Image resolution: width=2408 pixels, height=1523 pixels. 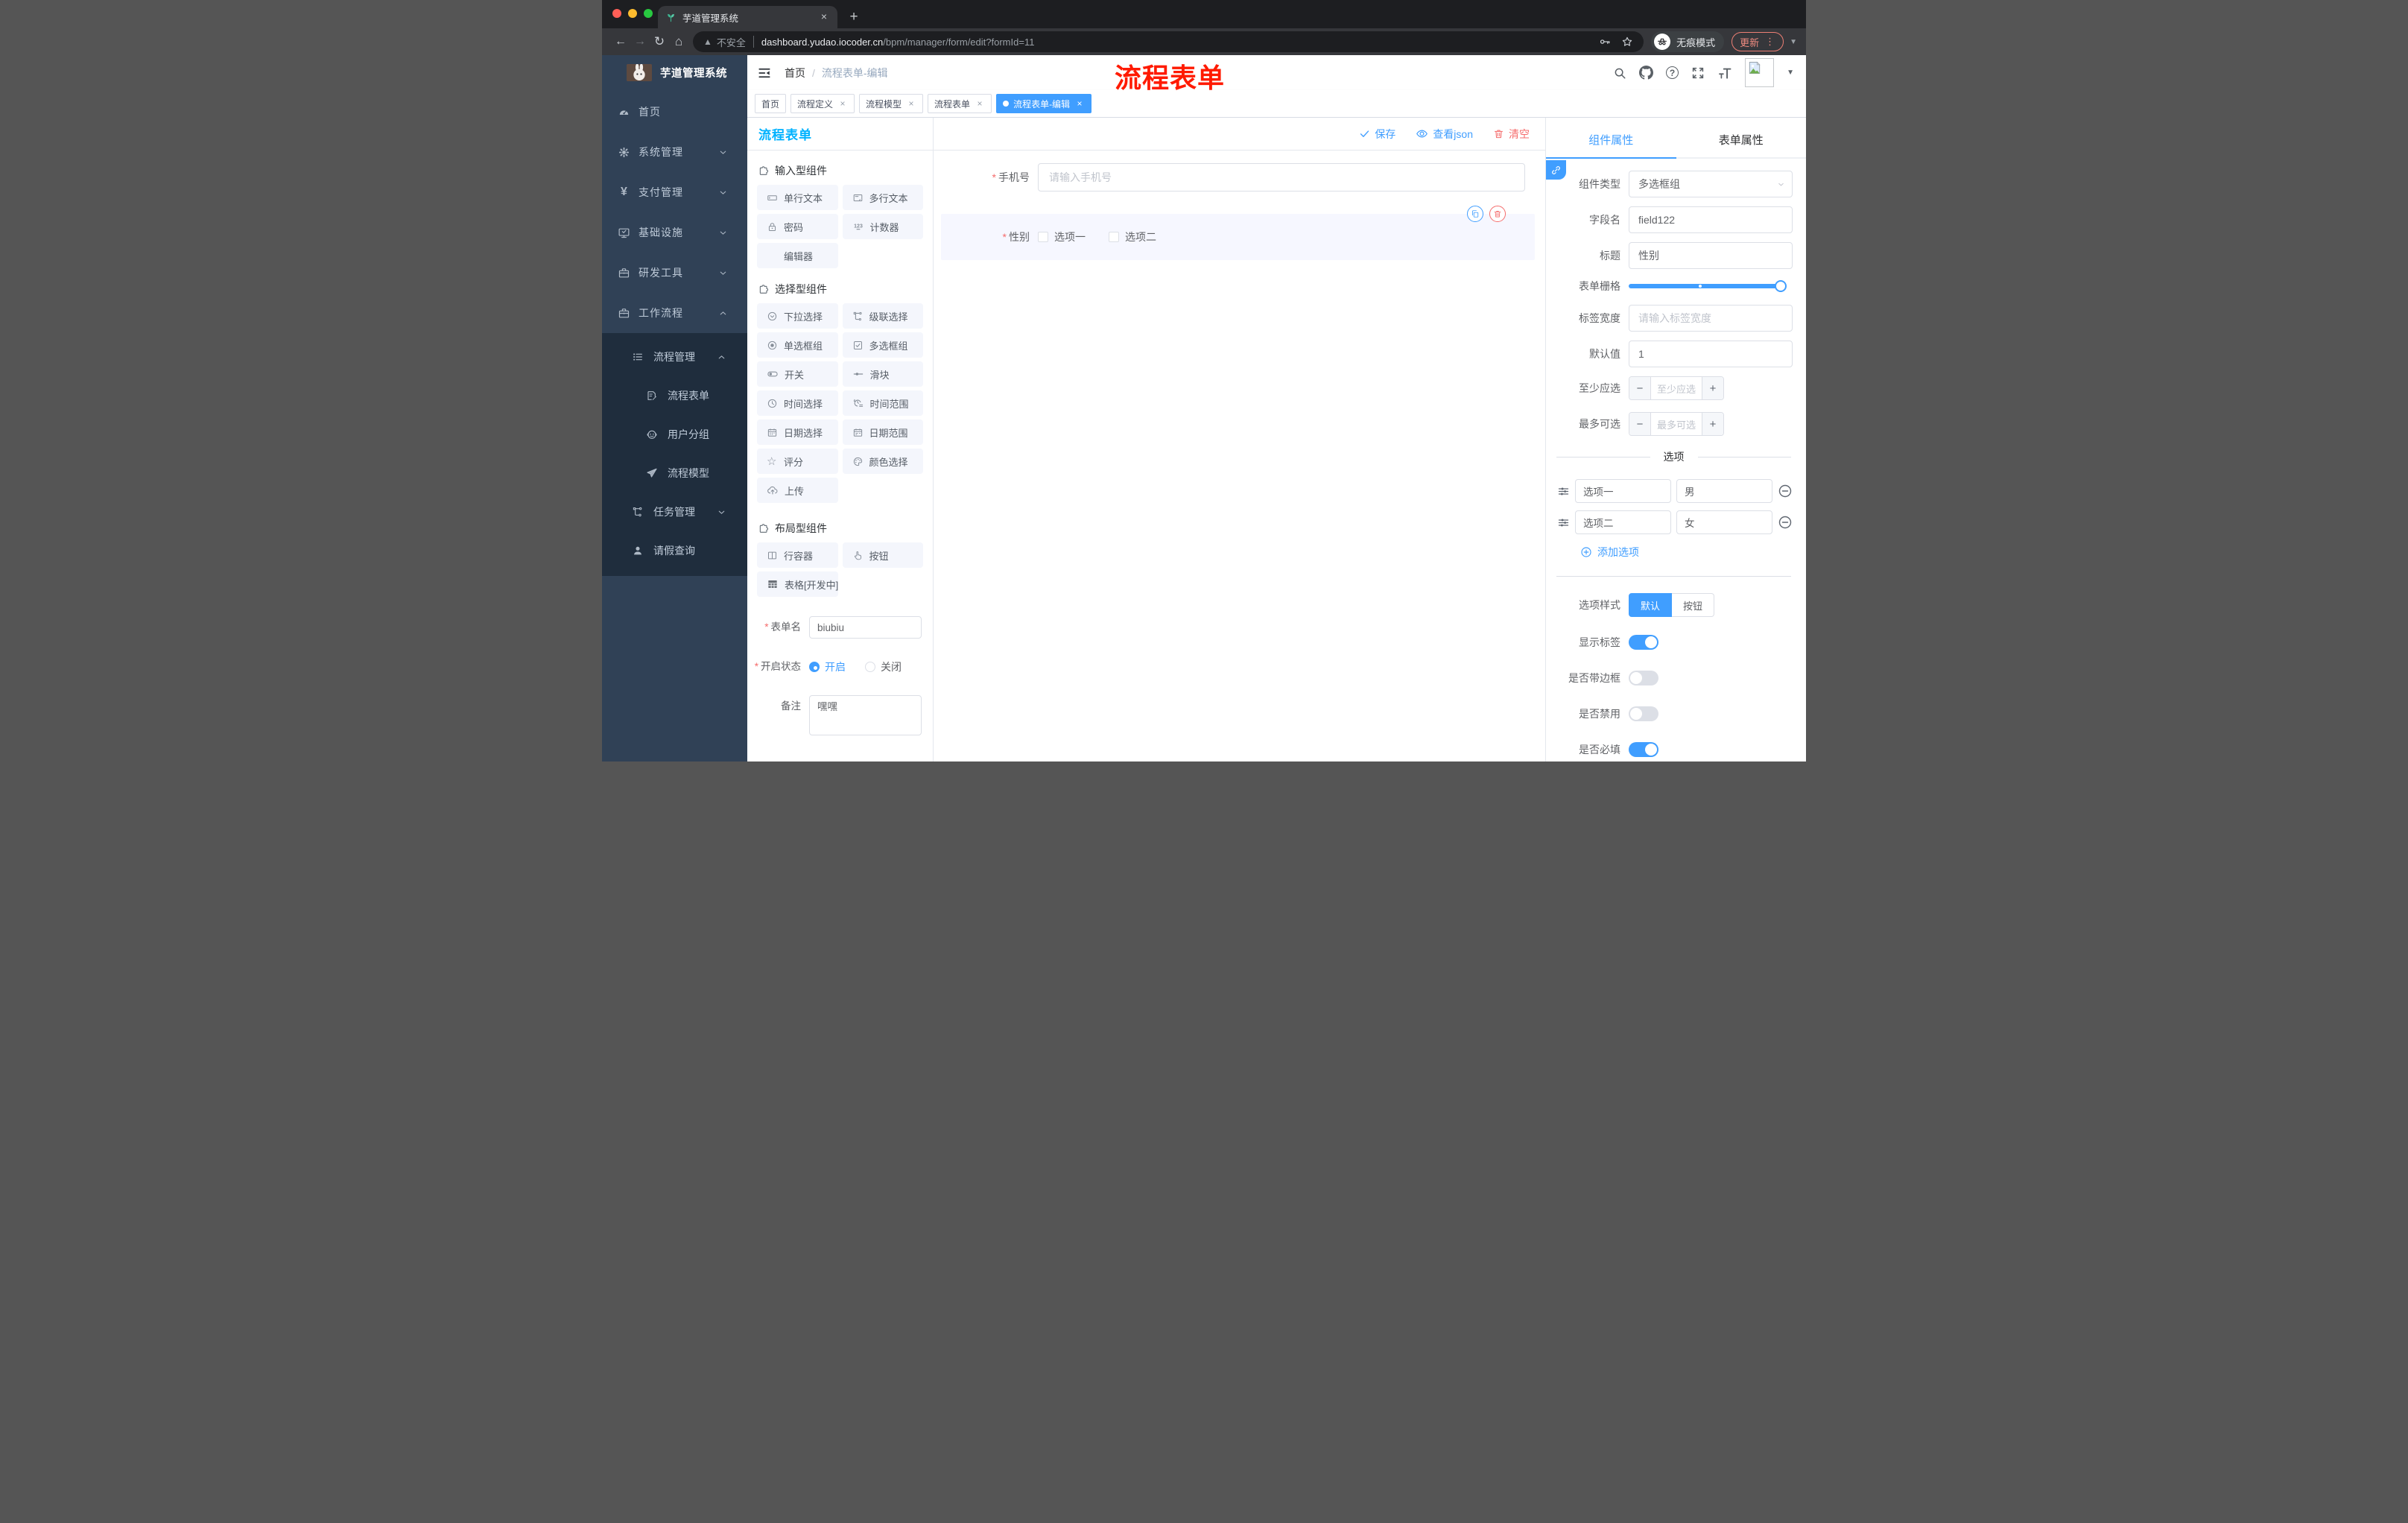 What do you see at coordinates (1132, 236) in the screenshot?
I see `gender-option-2-checkbox: 选项二` at bounding box center [1132, 236].